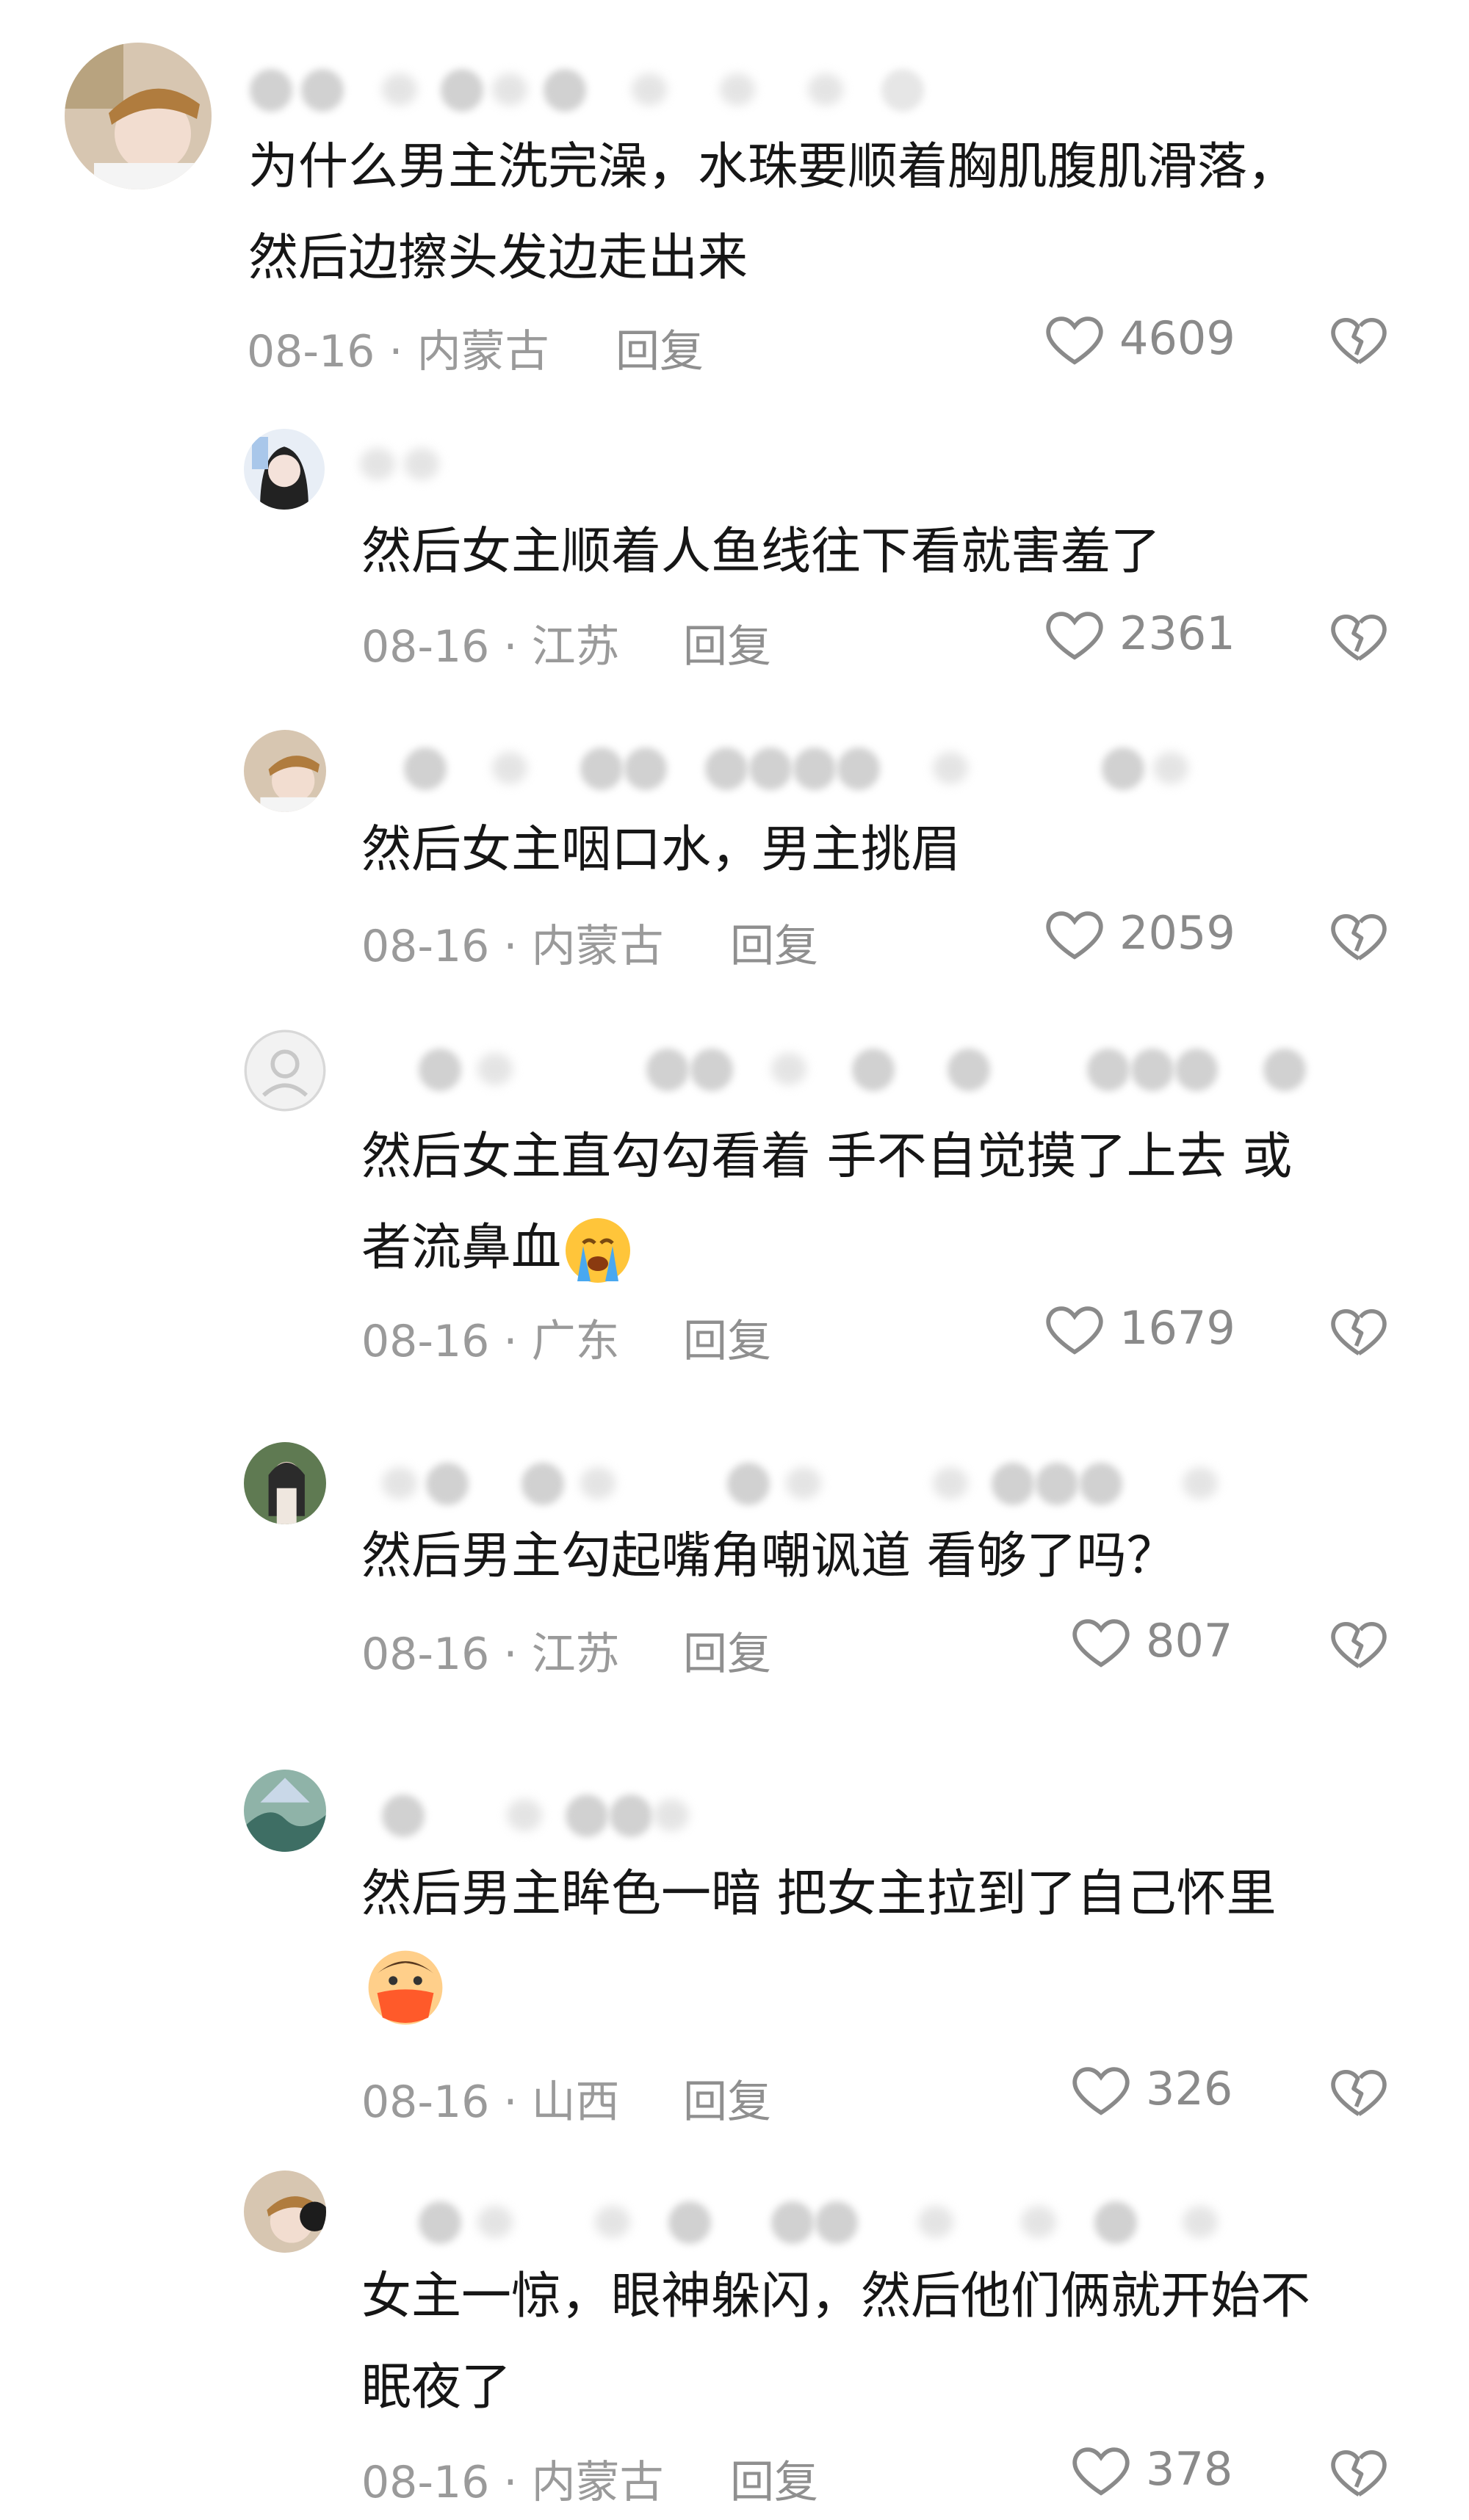 This screenshot has height=2520, width=1469. Describe the element at coordinates (761, 552) in the screenshot. I see `comment-text: 然后女主顺着人鱼线往下看就害羞了` at that location.